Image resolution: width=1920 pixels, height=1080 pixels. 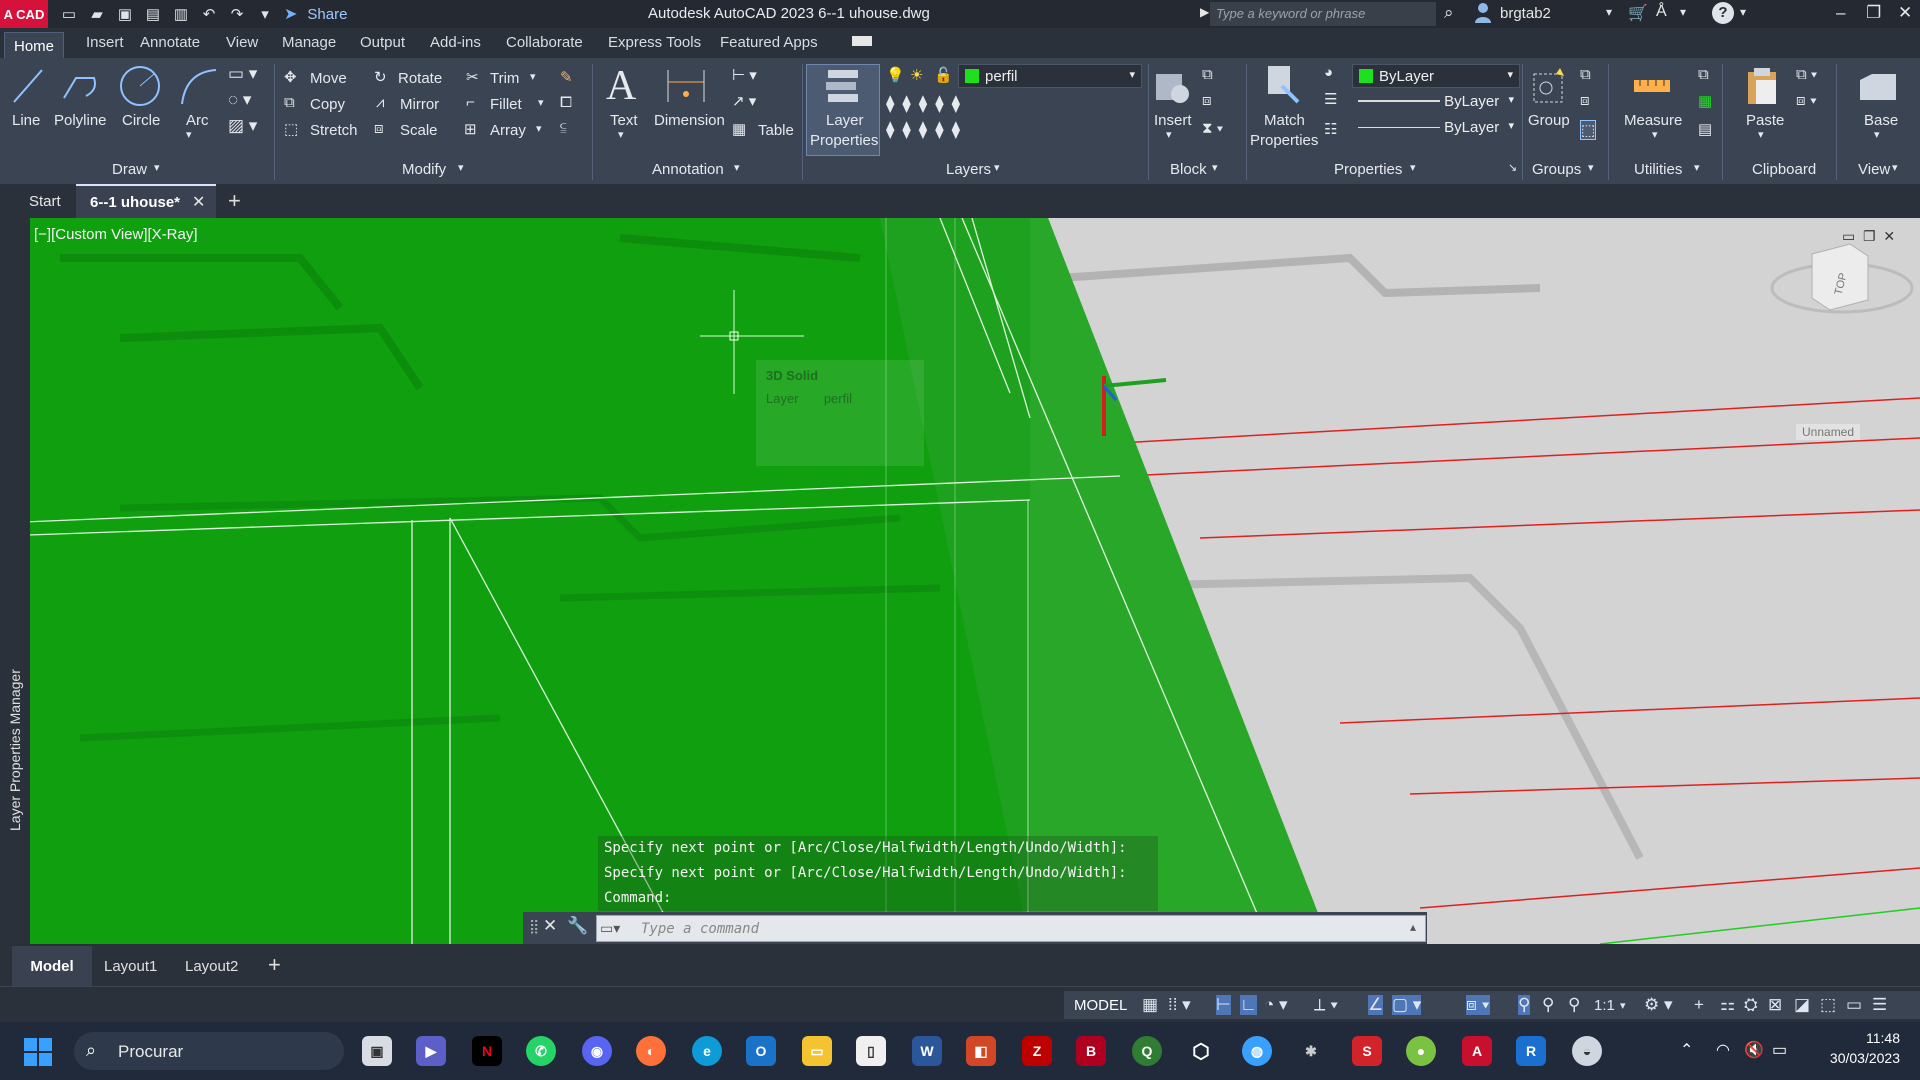 I want to click on caret-right-icon: ▶, so click(x=1204, y=12).